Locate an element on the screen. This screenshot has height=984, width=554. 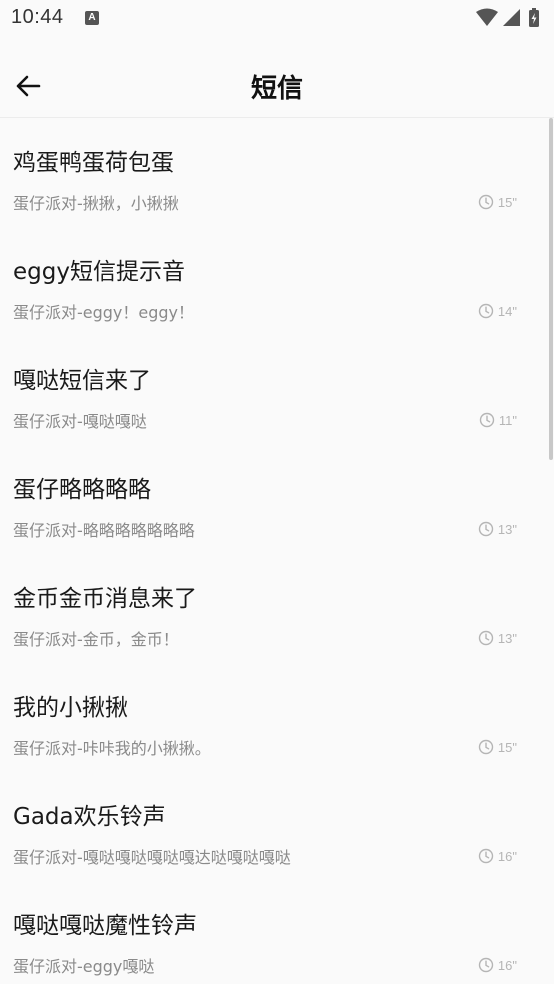
status-icons is located at coordinates (511, 18).